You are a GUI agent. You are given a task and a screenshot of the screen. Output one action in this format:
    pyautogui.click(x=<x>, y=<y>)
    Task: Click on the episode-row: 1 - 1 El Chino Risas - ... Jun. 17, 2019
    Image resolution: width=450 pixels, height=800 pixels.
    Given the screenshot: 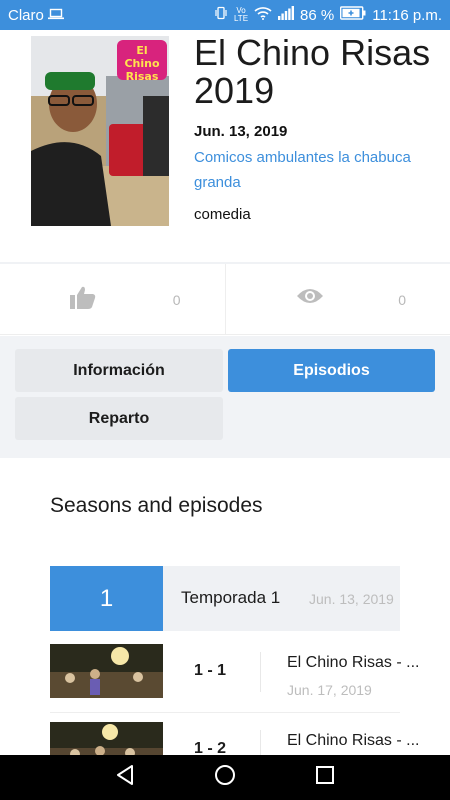 What is the action you would take?
    pyautogui.click(x=234, y=679)
    